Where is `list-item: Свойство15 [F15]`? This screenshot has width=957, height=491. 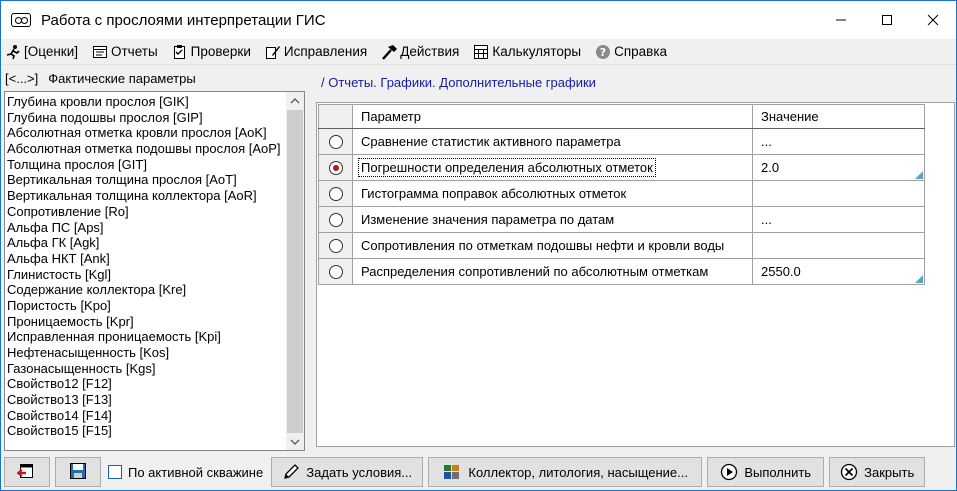
list-item: Свойство15 [F15] is located at coordinates (146, 431).